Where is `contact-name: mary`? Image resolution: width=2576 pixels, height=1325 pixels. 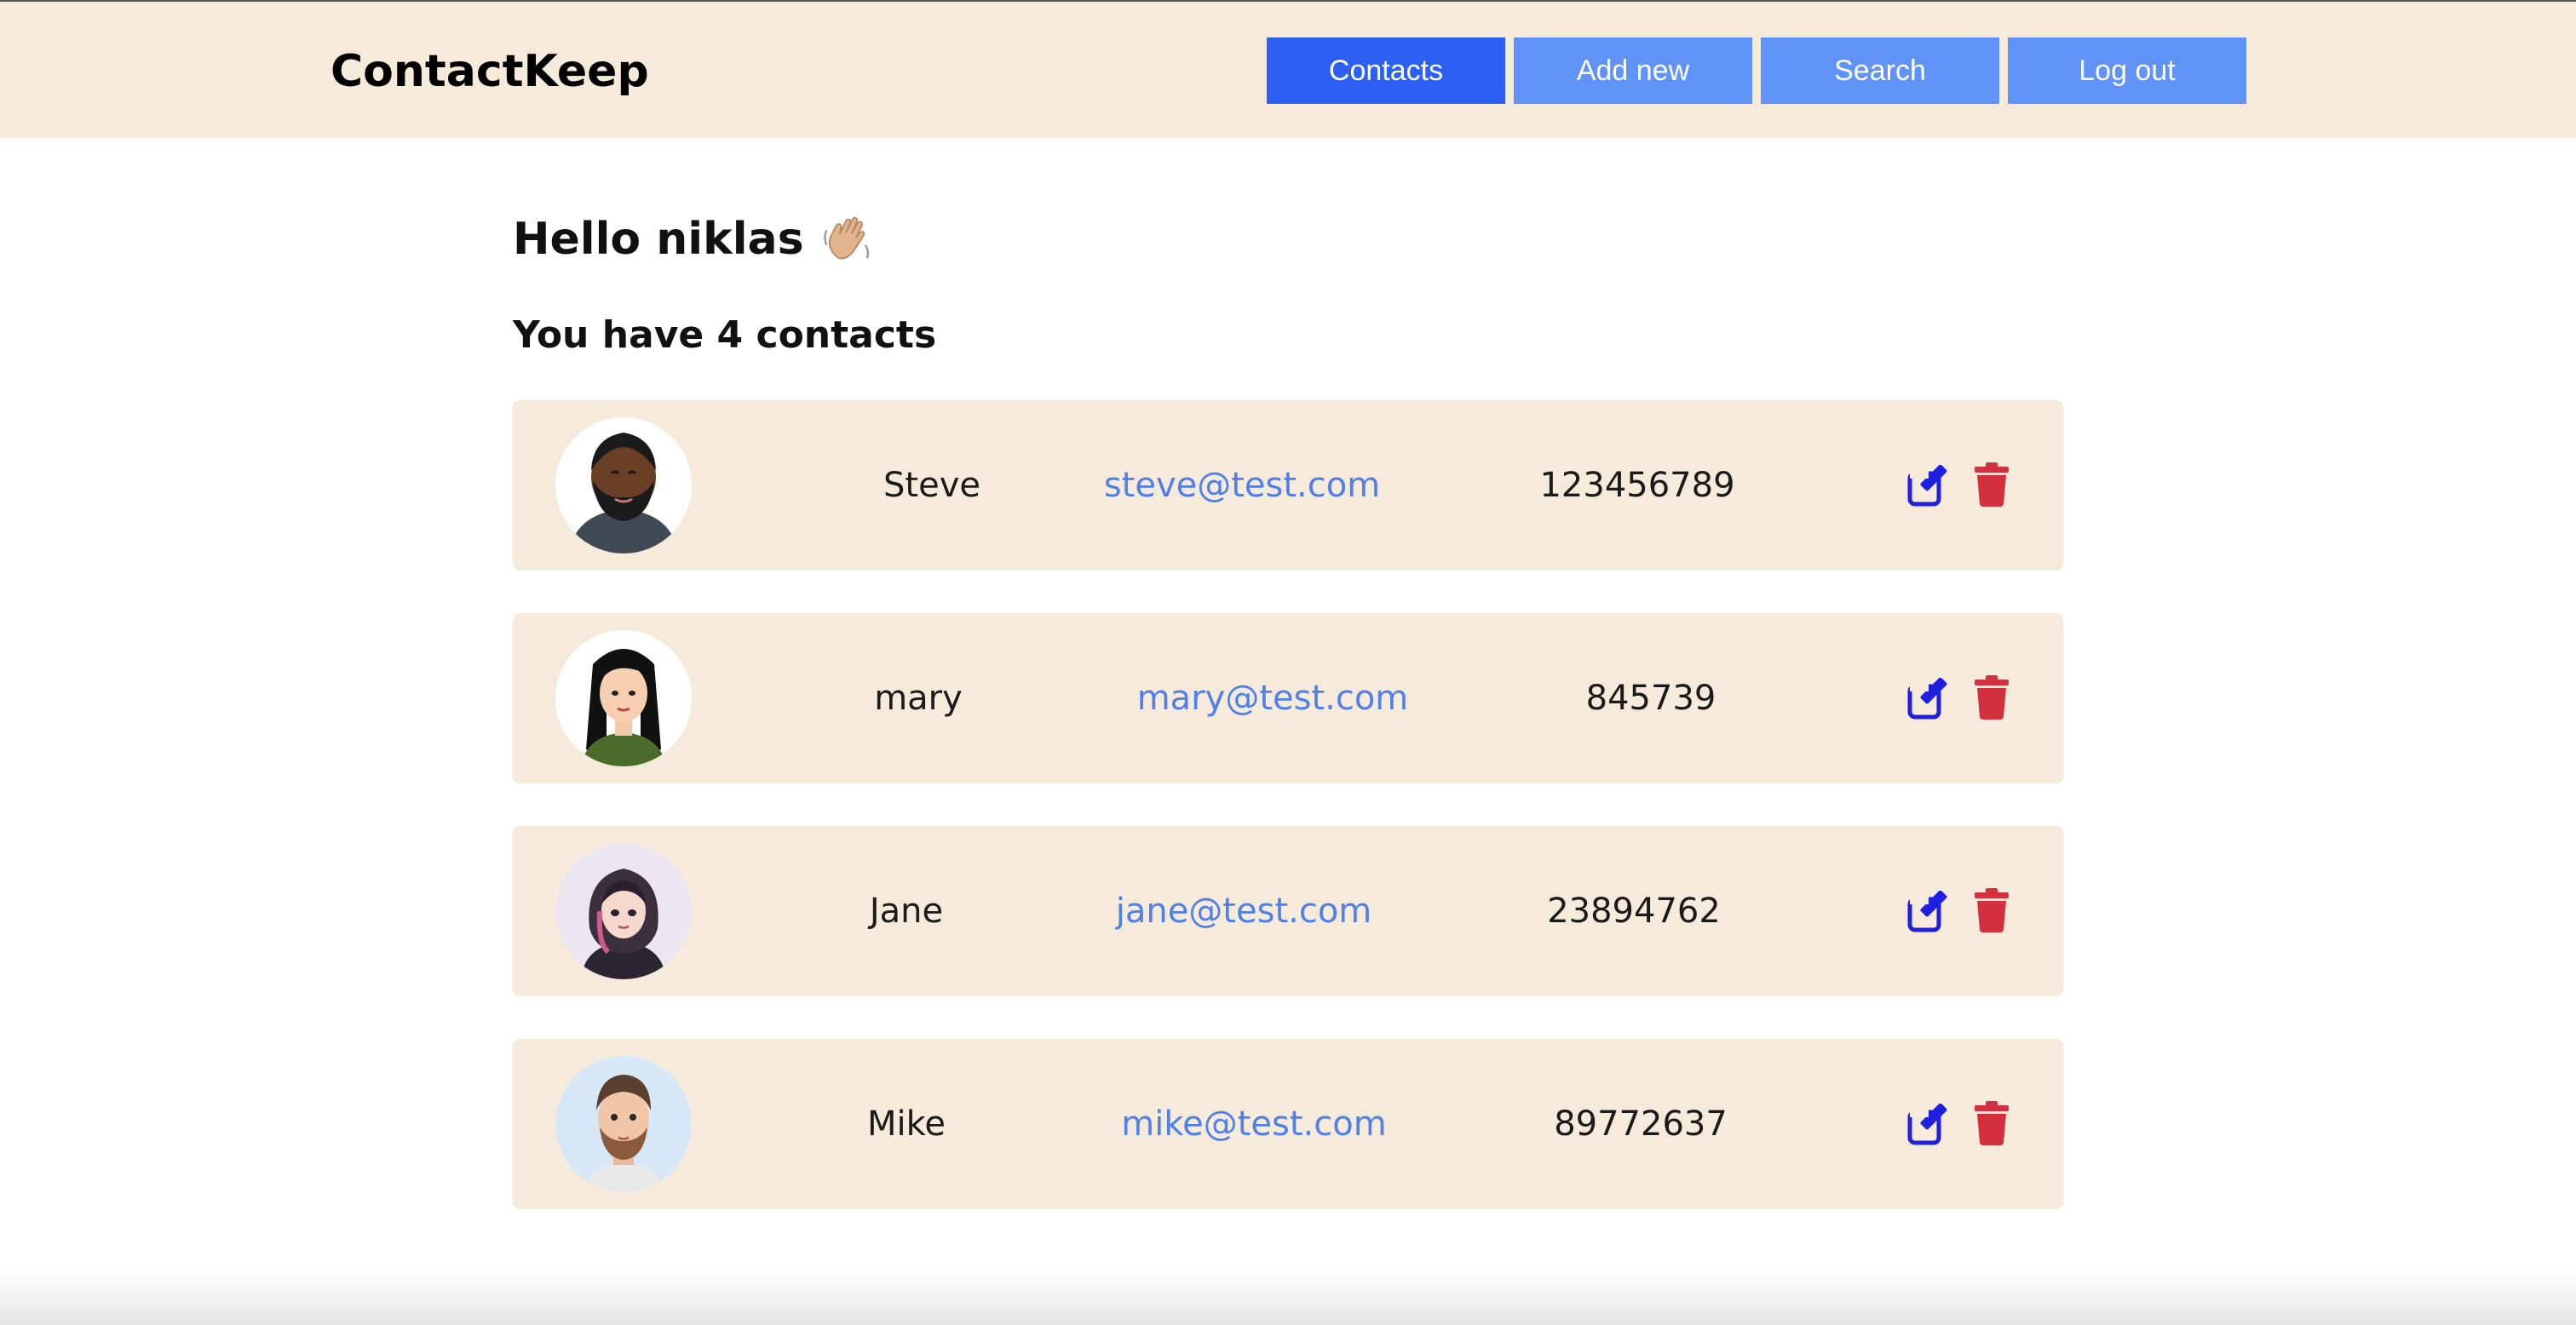
contact-name: mary is located at coordinates (919, 698).